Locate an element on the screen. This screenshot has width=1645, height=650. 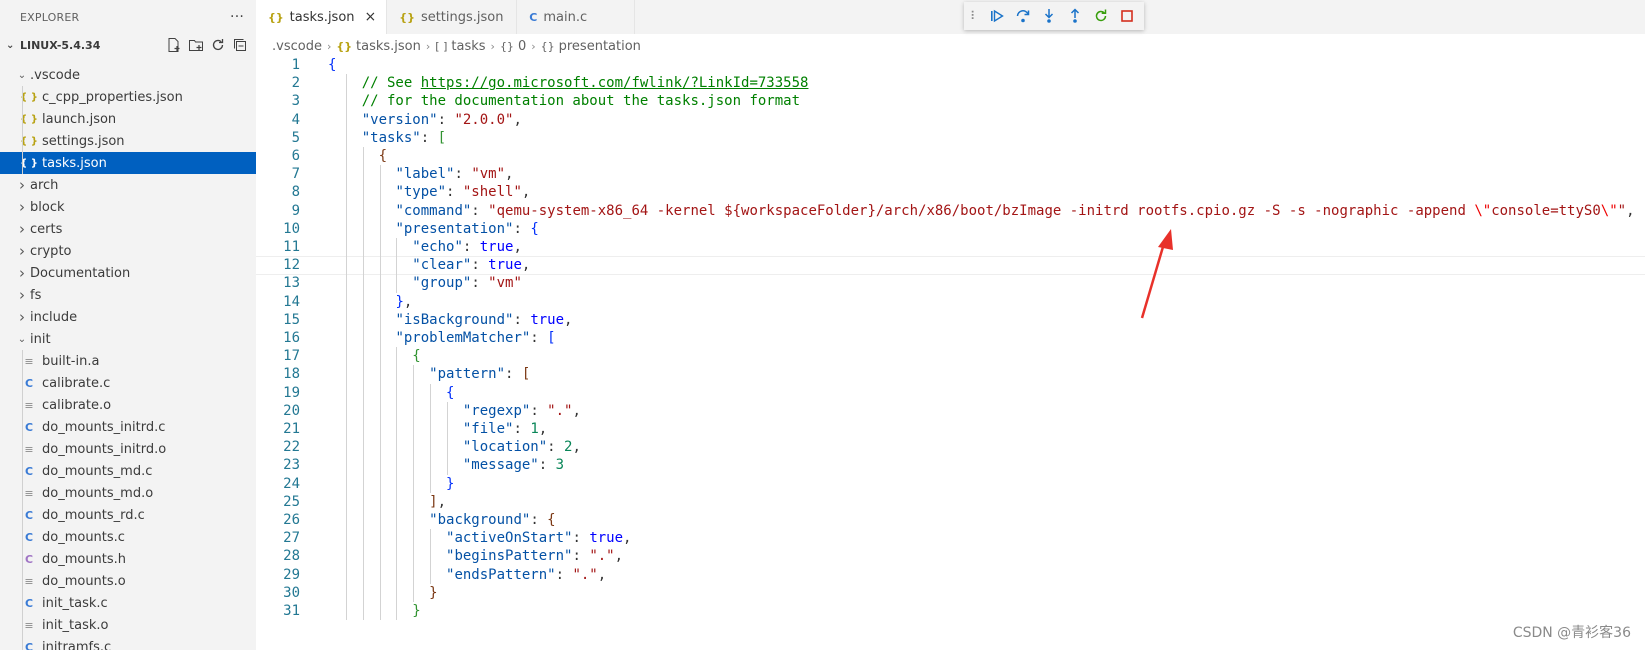
code-line: 22 "location": 2, is located at coordinates (950, 447).